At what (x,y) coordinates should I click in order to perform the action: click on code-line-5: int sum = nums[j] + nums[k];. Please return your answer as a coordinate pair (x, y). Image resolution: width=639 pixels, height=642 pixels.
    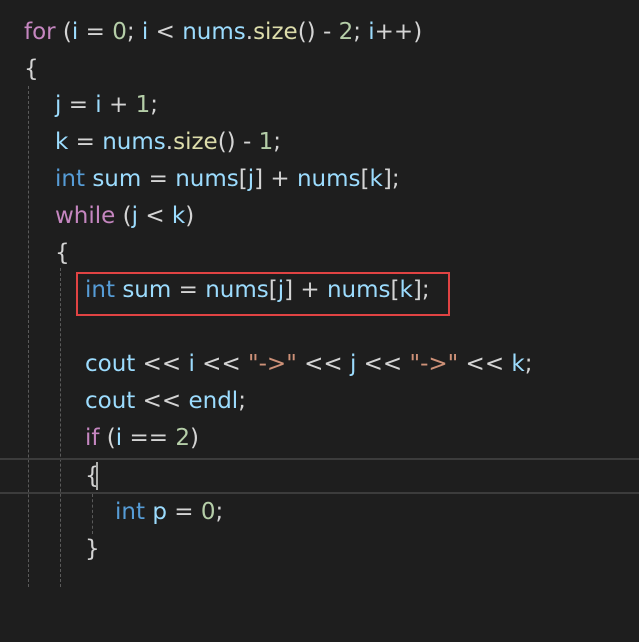
    Looking at the image, I should click on (319, 179).